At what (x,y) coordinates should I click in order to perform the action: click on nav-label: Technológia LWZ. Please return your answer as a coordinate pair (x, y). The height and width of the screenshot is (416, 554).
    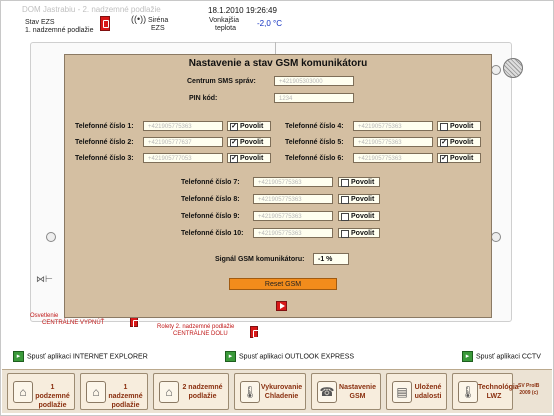
    Looking at the image, I should click on (498, 392).